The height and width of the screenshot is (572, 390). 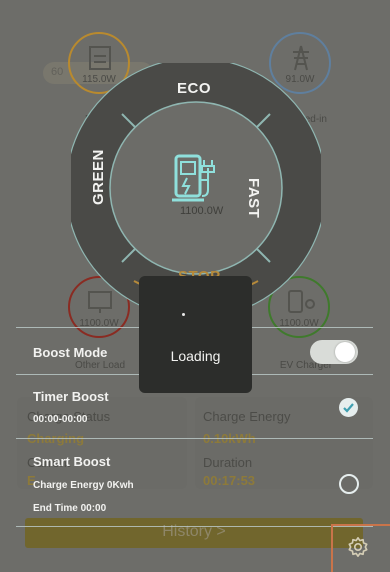 What do you see at coordinates (100, 365) in the screenshot?
I see `other-load-label: Other Load` at bounding box center [100, 365].